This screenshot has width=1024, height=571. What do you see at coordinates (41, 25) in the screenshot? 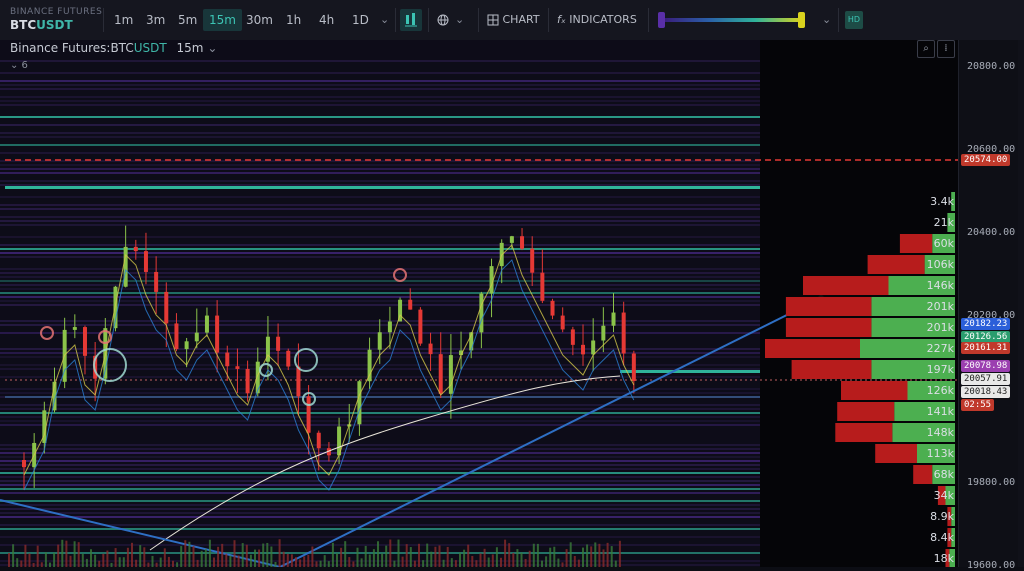
I see `symbol-name: BTCUSDT` at bounding box center [41, 25].